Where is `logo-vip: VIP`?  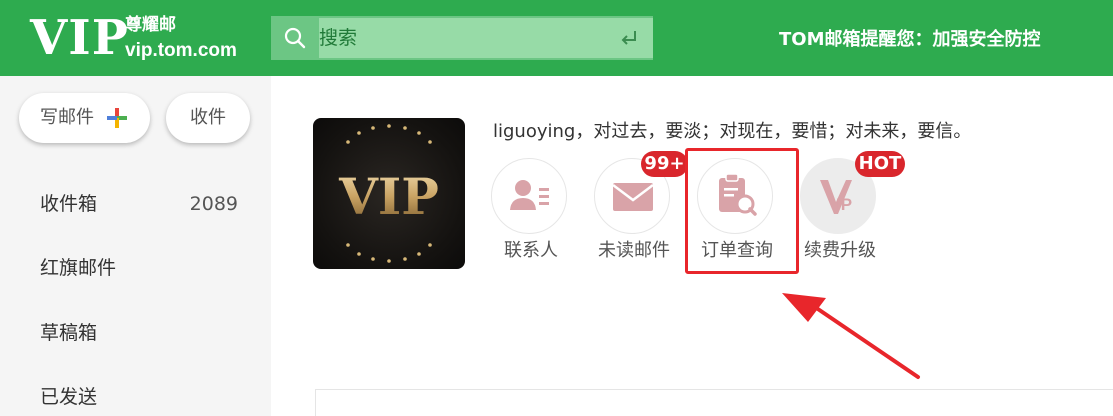 logo-vip: VIP is located at coordinates (79, 38).